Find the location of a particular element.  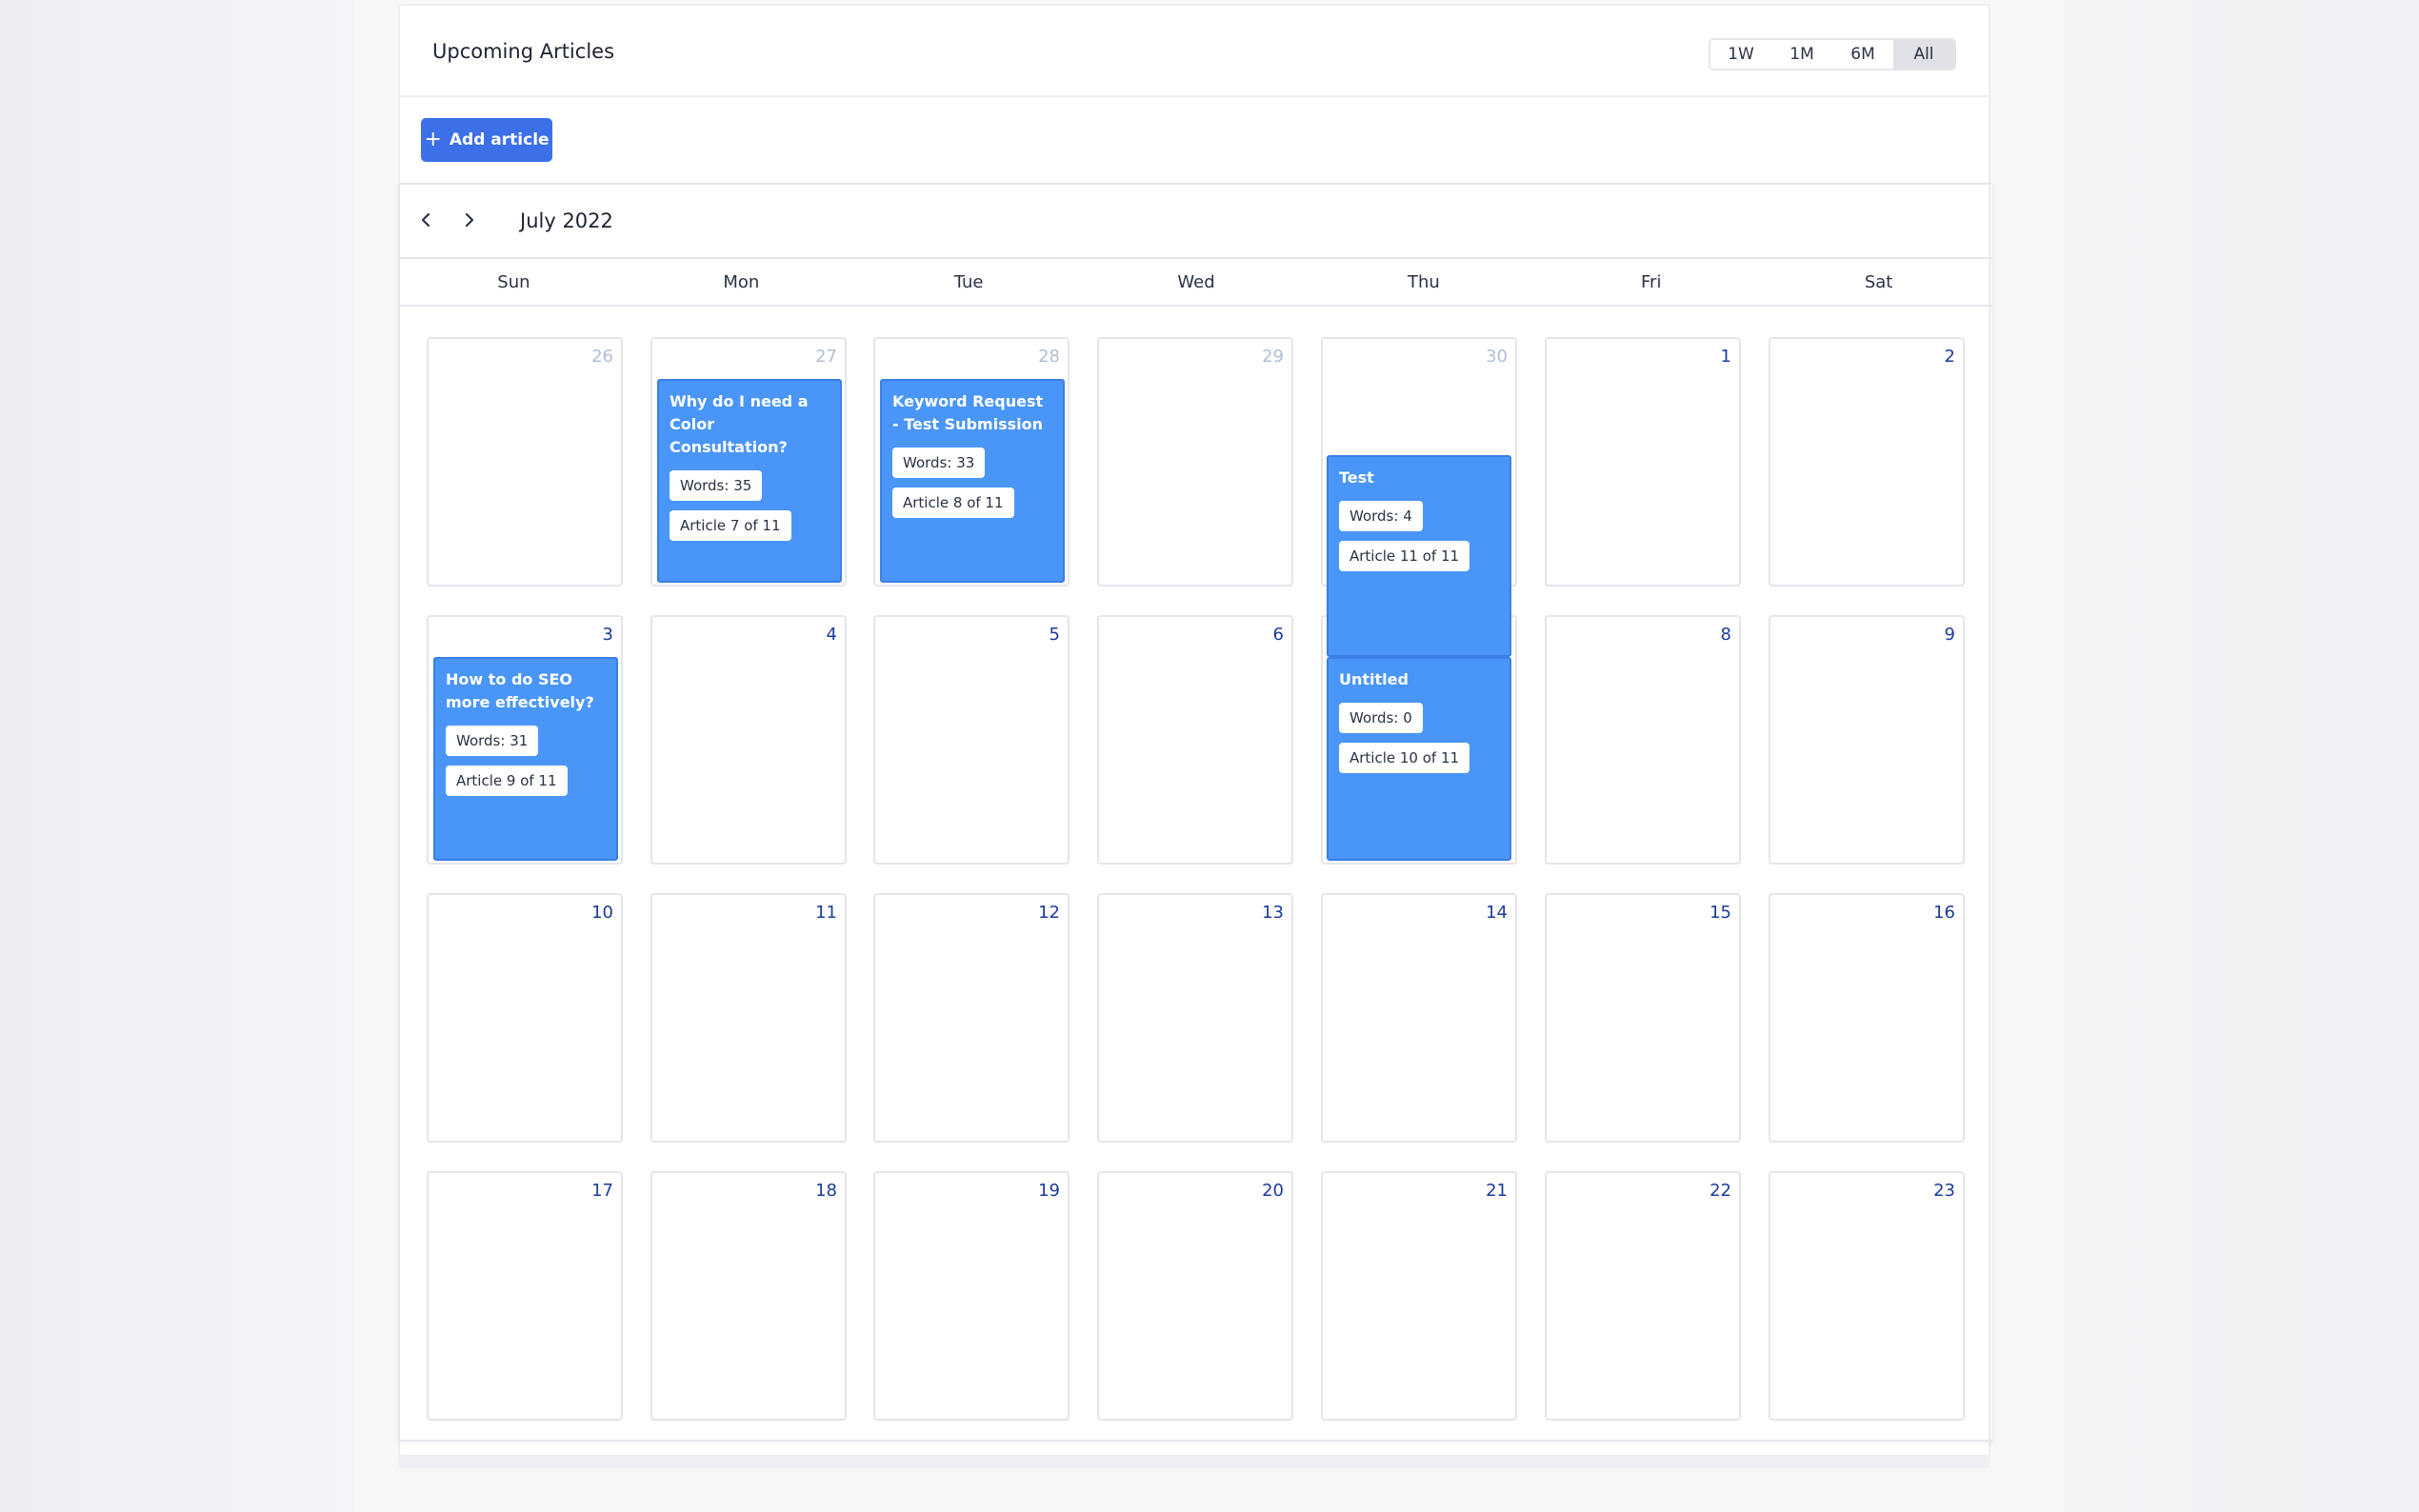

day-cell: 12 is located at coordinates (971, 1018).